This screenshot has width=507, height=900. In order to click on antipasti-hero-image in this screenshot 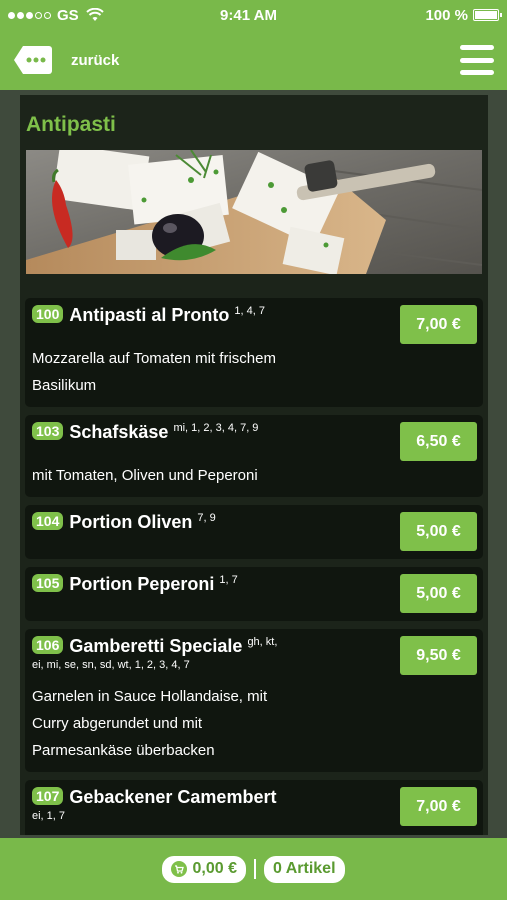, I will do `click(254, 212)`.